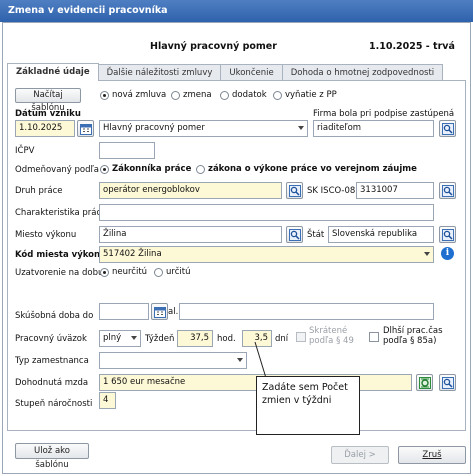  I want to click on label-new-contract: nová zmluva, so click(139, 95).